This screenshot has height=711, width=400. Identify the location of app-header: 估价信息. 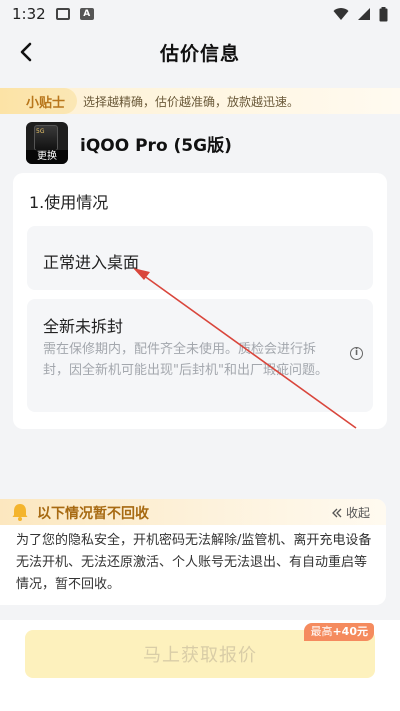
(200, 52).